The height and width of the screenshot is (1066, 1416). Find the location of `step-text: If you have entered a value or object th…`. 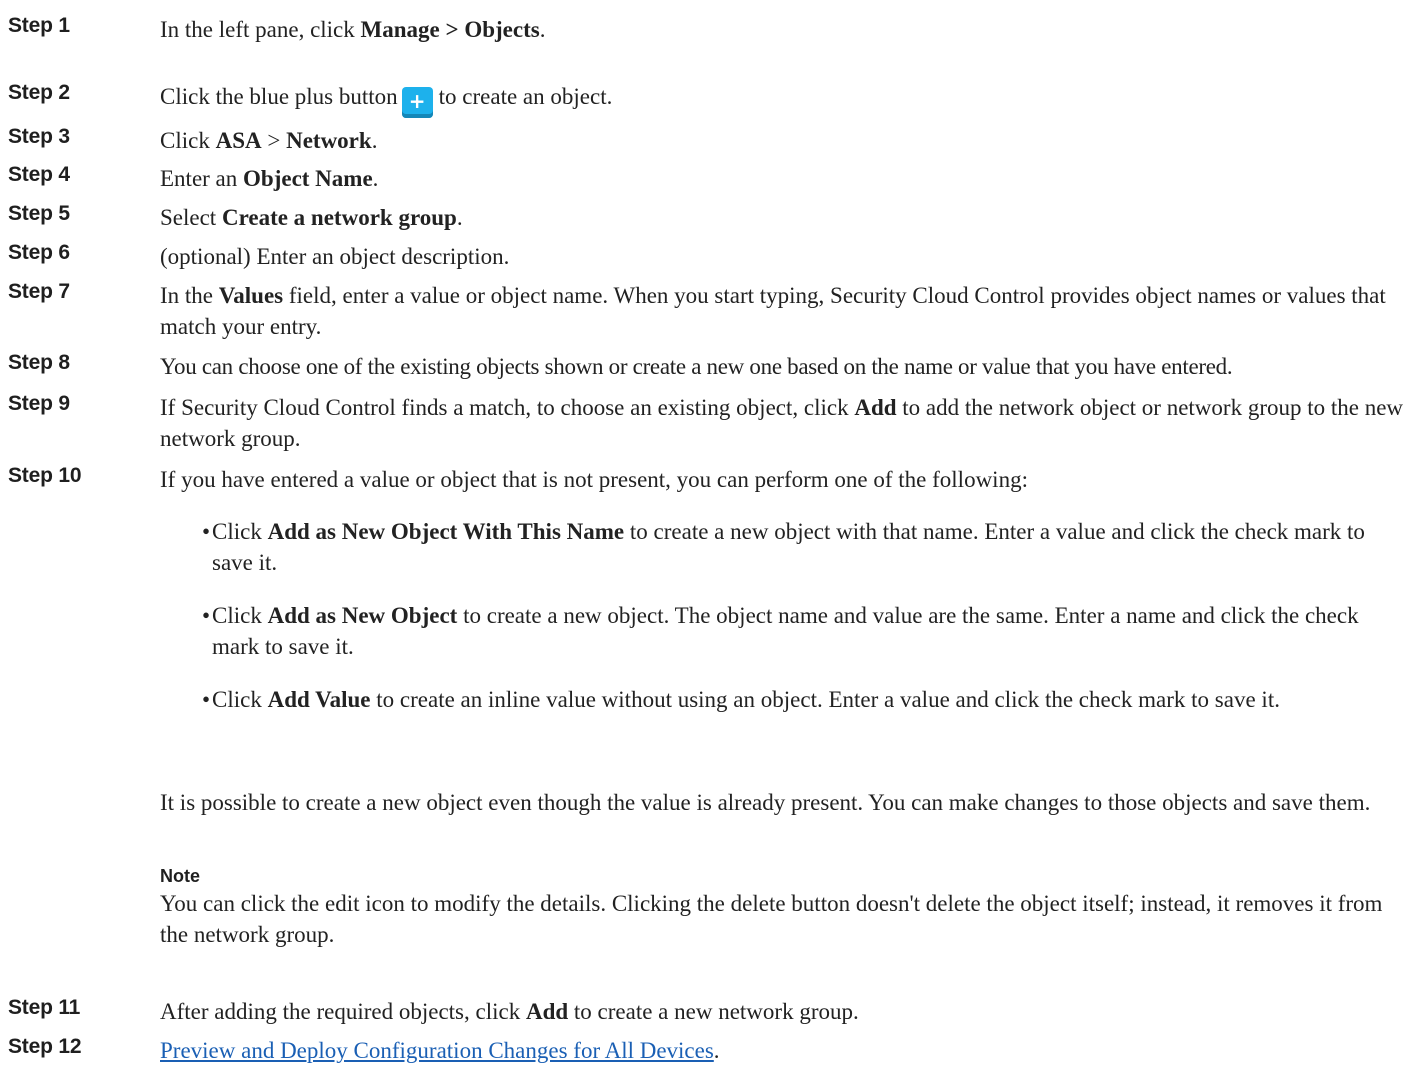

step-text: If you have entered a value or object th… is located at coordinates (594, 479).